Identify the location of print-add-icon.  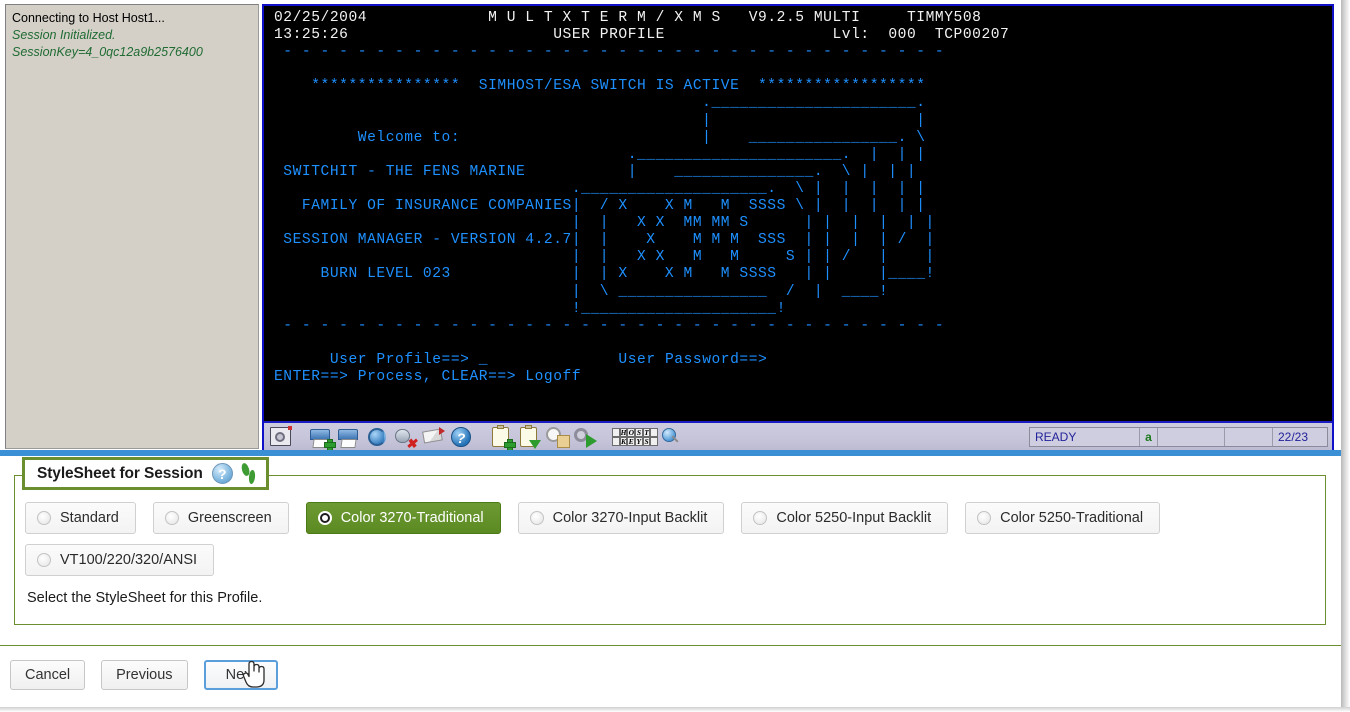
(322, 437).